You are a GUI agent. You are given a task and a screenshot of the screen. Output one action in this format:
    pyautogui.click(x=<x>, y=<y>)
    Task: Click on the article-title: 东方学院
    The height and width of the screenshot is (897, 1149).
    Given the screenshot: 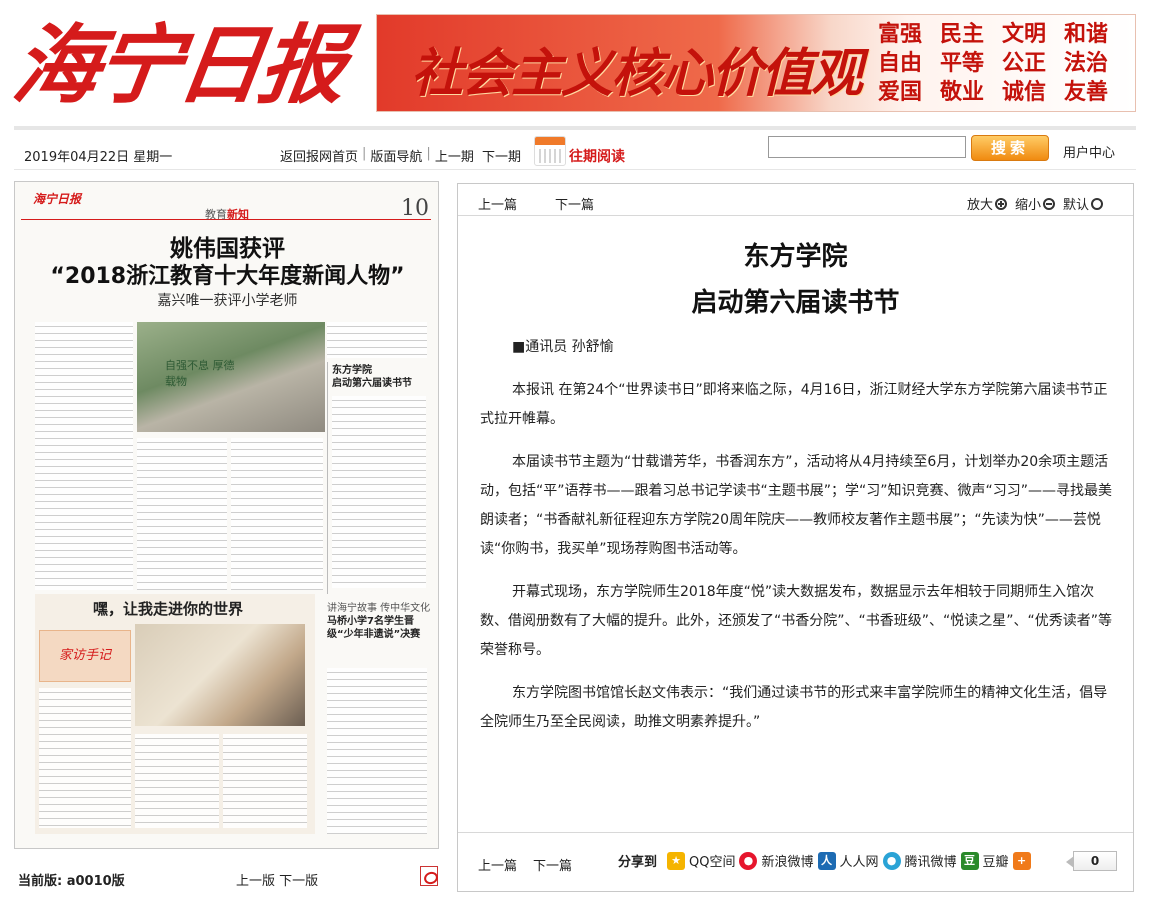 What is the action you would take?
    pyautogui.click(x=795, y=257)
    